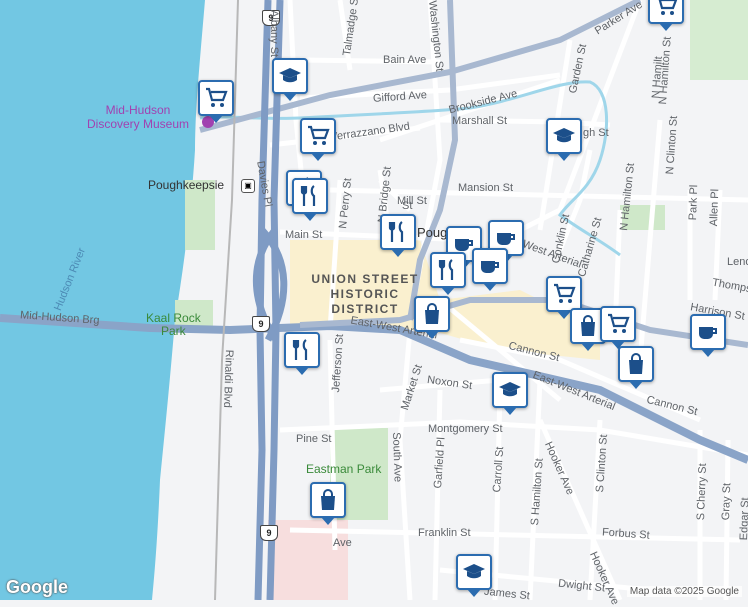 The width and height of the screenshot is (748, 607). I want to click on street-label: Bain Ave, so click(405, 60).